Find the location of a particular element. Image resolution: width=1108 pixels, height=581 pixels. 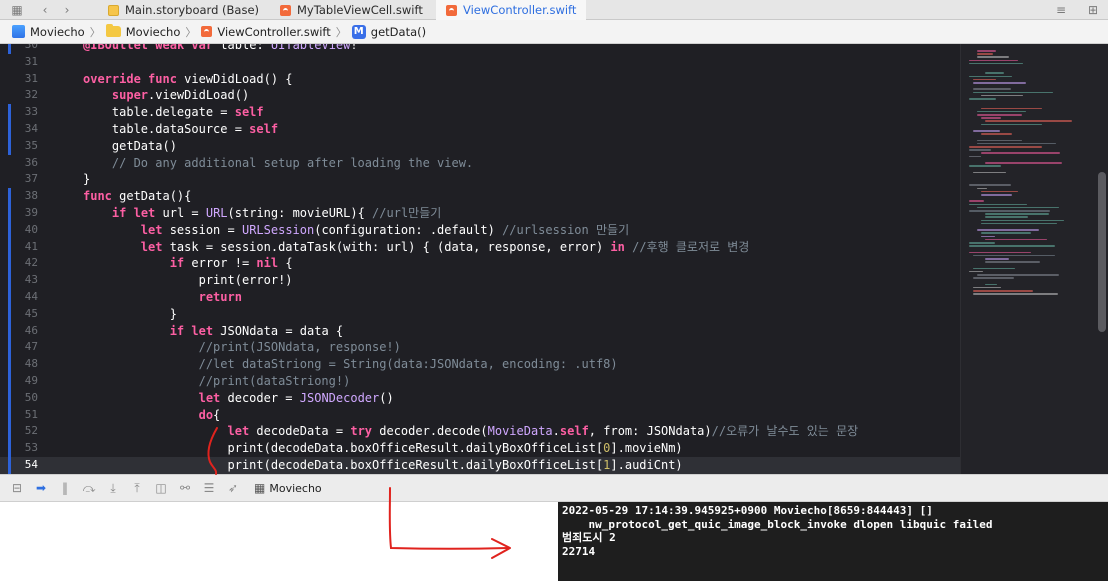

memory-graph-icon: ⚯ is located at coordinates (185, 488).